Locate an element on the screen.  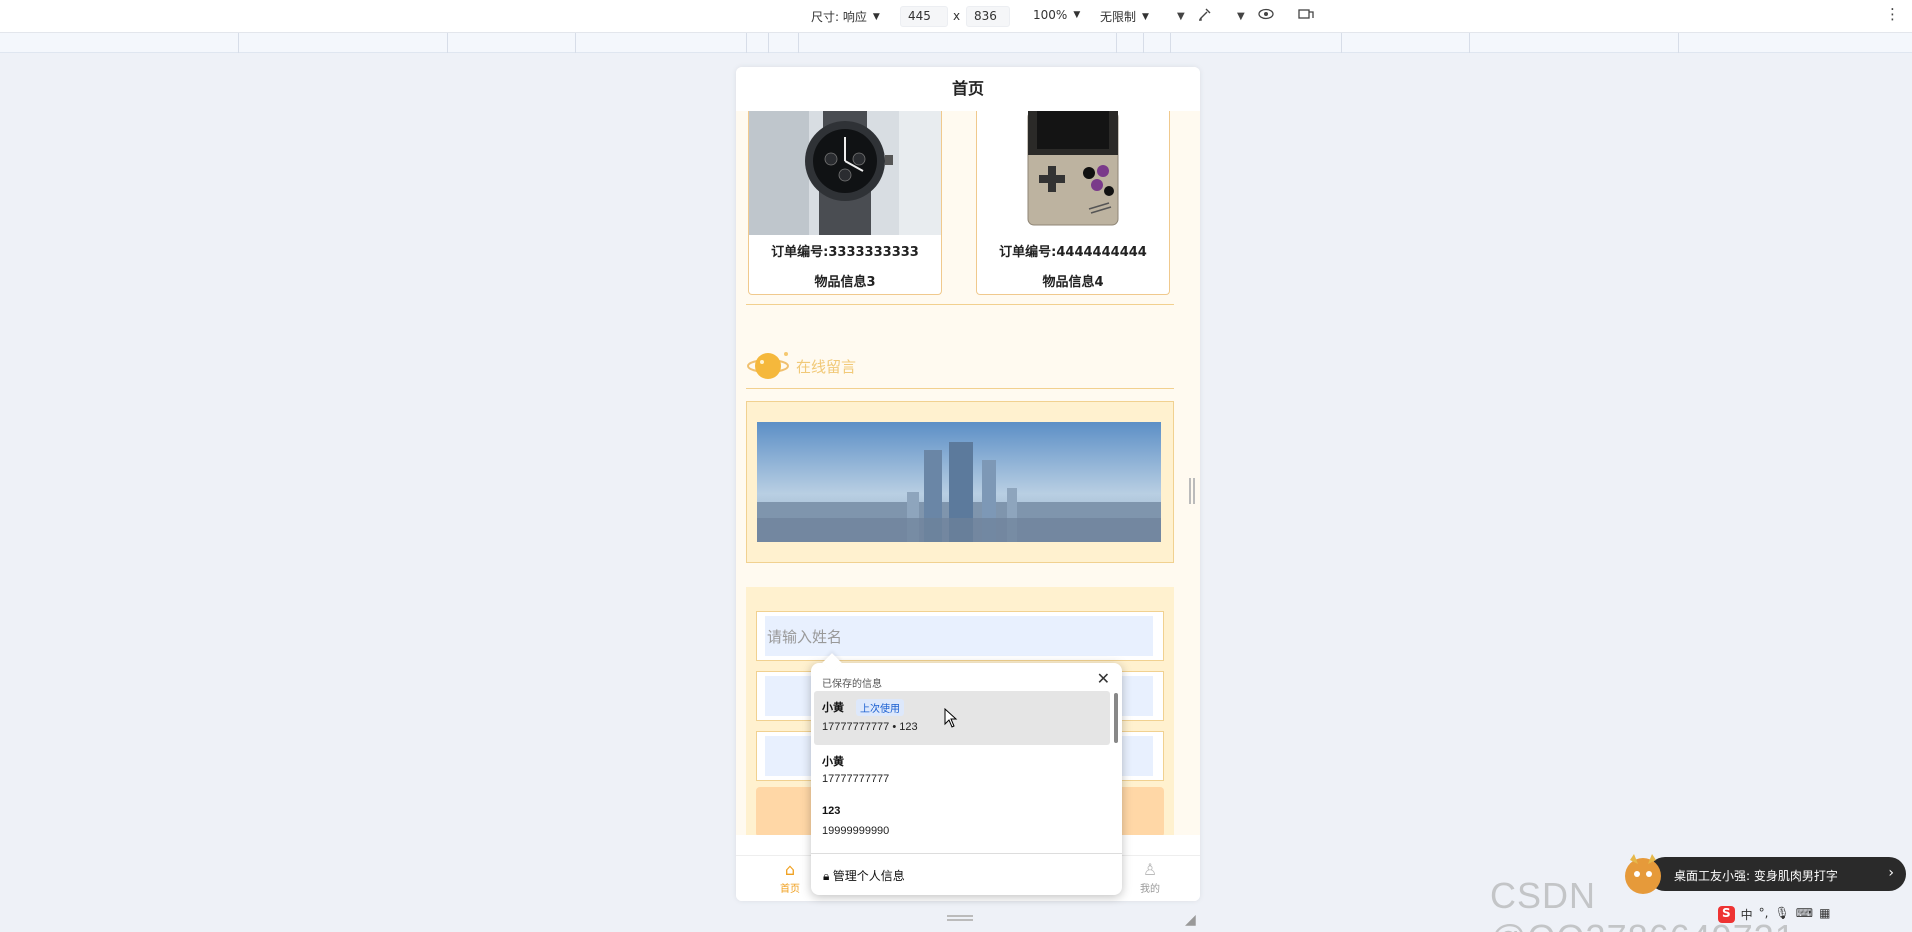
autofill-entry-name: 123 is located at coordinates (831, 811).